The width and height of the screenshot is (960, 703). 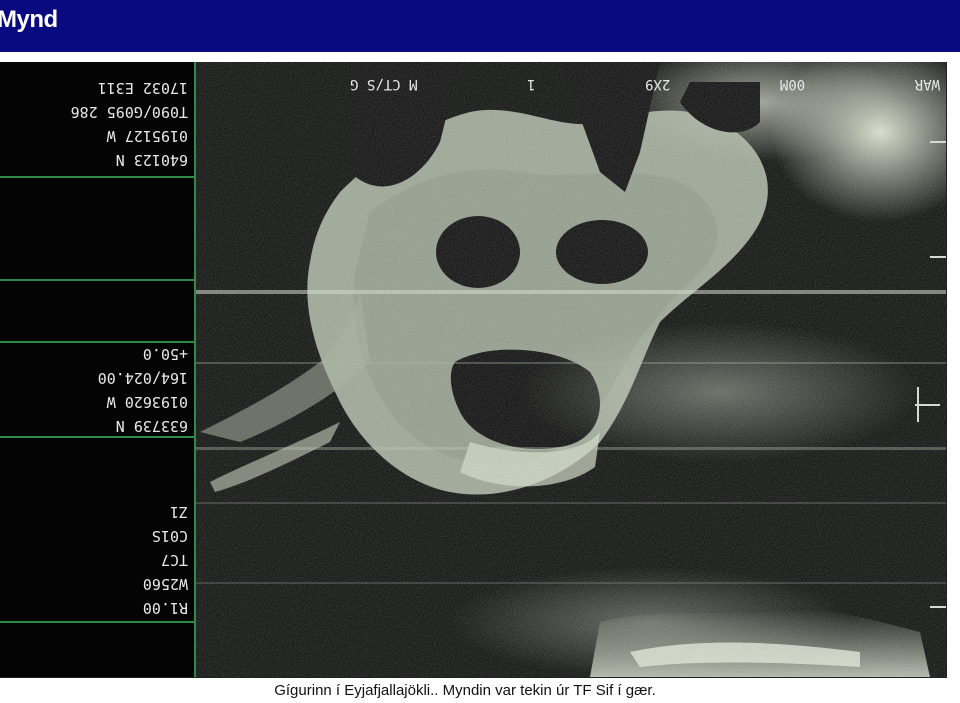 What do you see at coordinates (480, 26) in the screenshot?
I see `page-header: Mynd` at bounding box center [480, 26].